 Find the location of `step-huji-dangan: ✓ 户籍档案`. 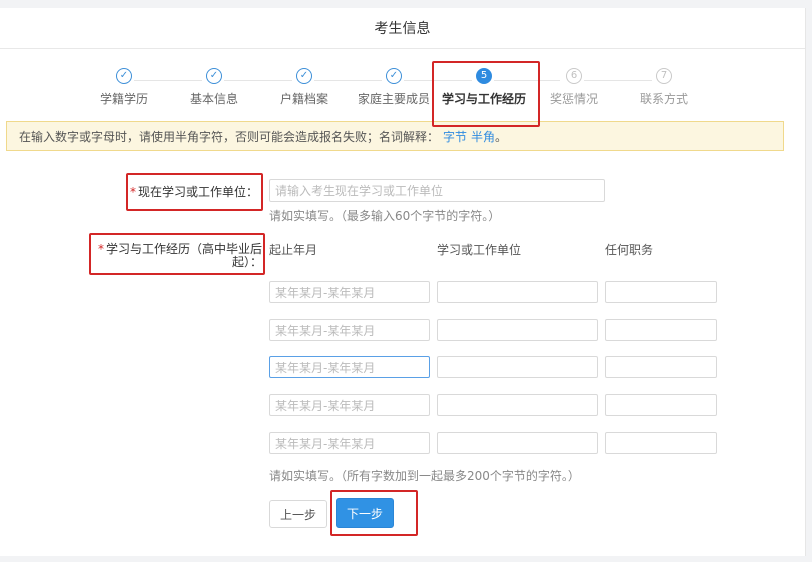

step-huji-dangan: ✓ 户籍档案 is located at coordinates (304, 87).